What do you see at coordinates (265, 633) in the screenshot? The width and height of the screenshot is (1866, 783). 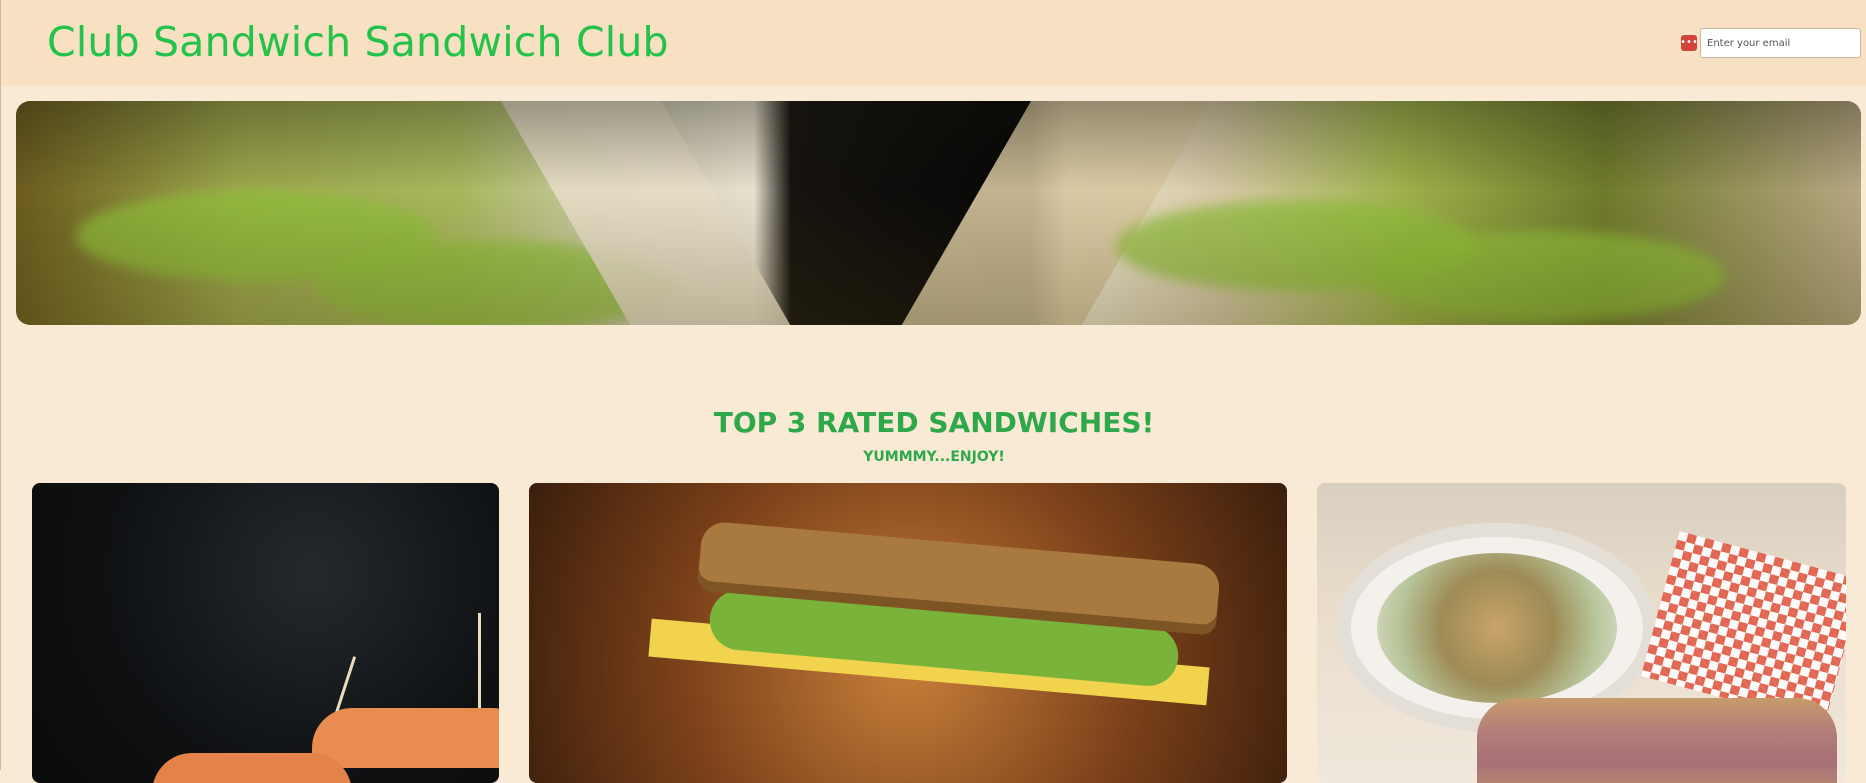 I see `sandwich-card-1-image` at bounding box center [265, 633].